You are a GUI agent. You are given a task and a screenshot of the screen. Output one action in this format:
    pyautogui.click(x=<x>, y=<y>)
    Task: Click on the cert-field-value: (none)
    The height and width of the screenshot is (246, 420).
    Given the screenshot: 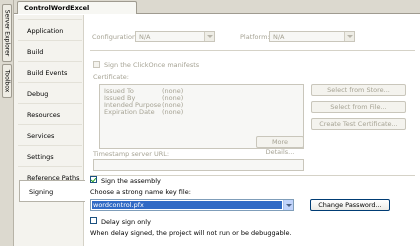 What is the action you would take?
    pyautogui.click(x=173, y=112)
    